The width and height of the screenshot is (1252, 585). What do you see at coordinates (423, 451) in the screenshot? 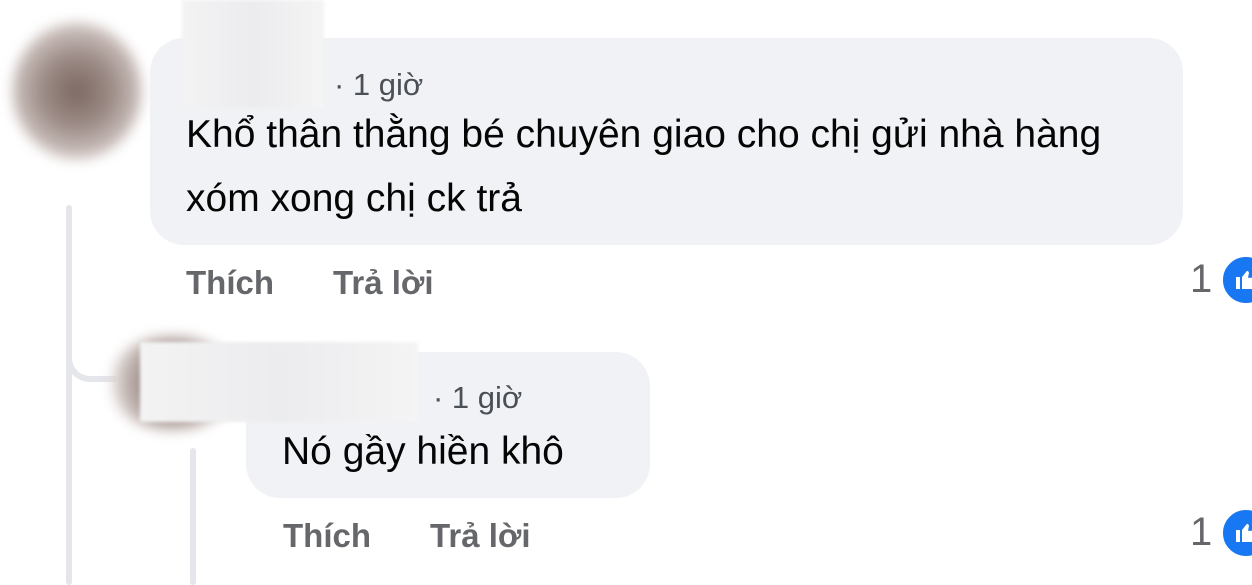
I see `comment-text: Nó gầy hiền khô` at bounding box center [423, 451].